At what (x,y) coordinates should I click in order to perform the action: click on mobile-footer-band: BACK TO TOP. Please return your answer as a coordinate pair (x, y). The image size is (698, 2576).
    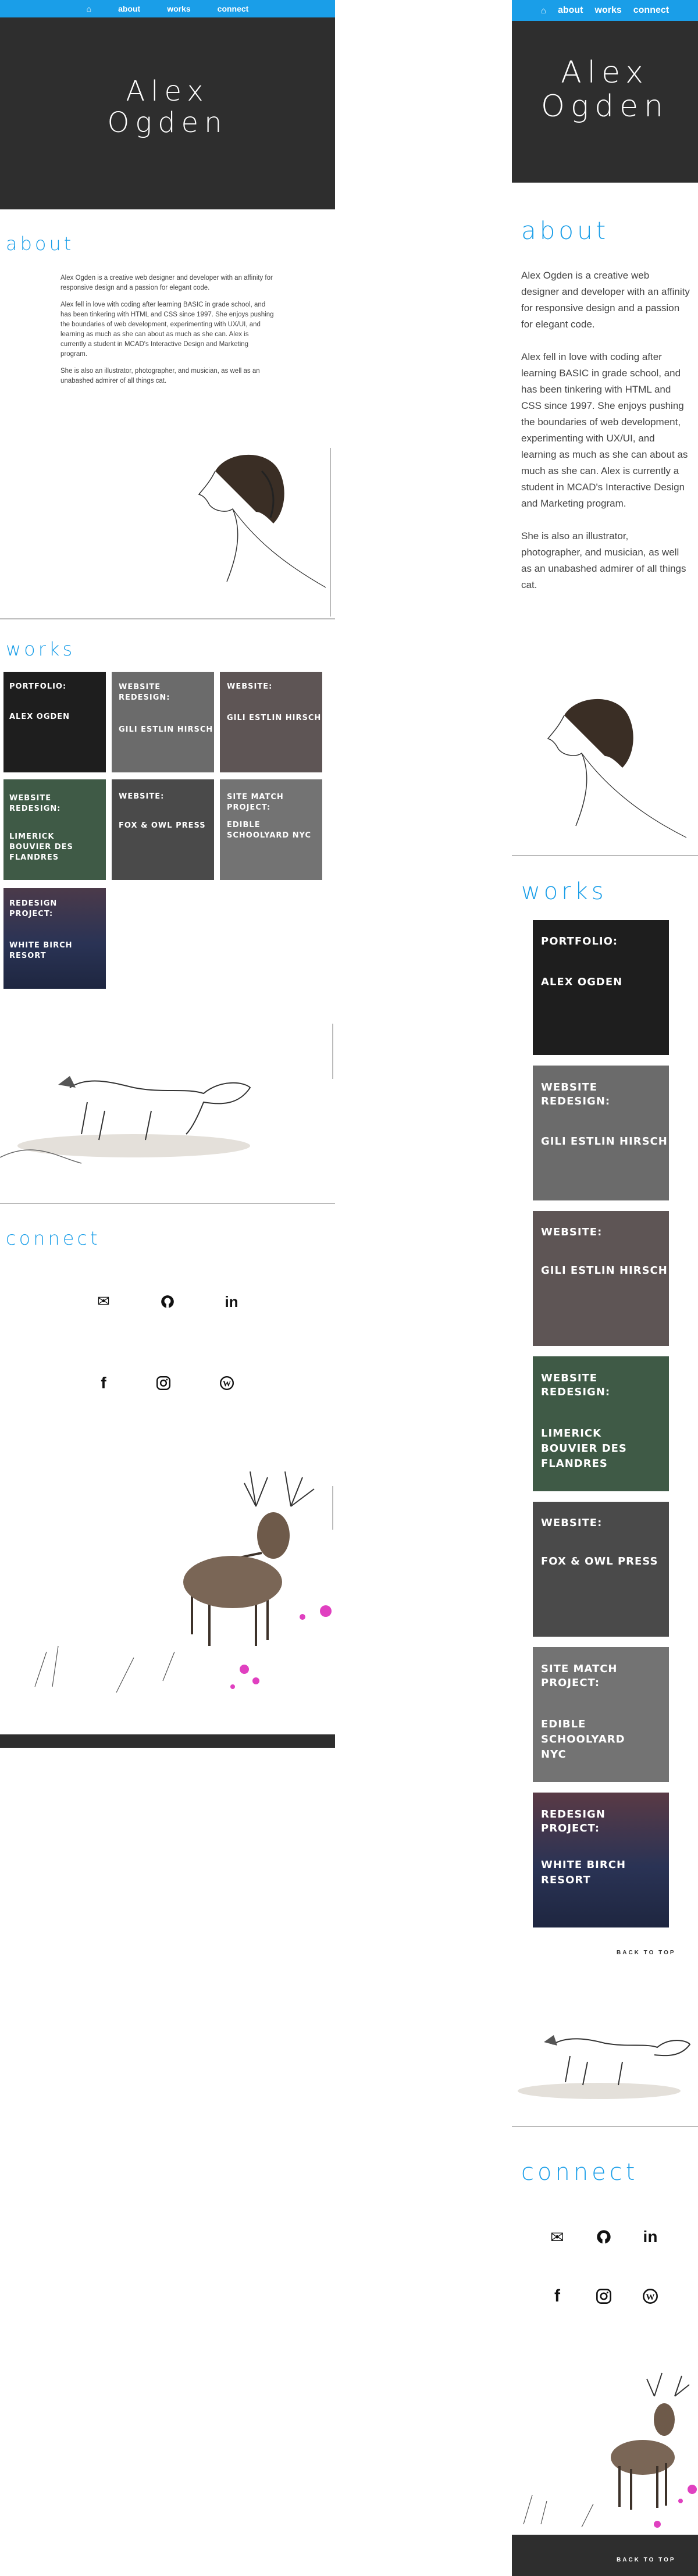
    Looking at the image, I should click on (605, 2555).